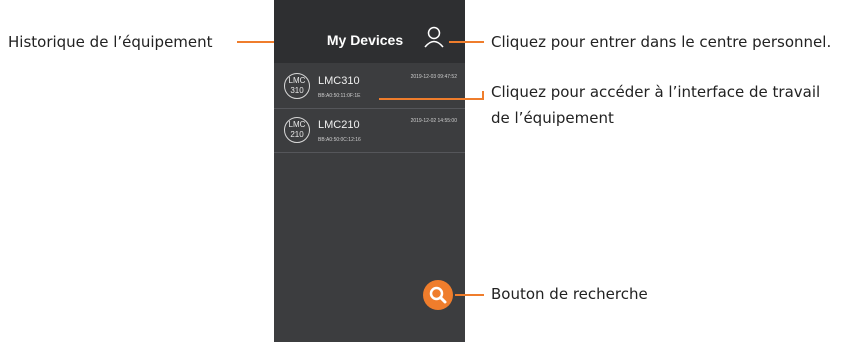  Describe the element at coordinates (297, 90) in the screenshot. I see `badge-number: 310` at that location.